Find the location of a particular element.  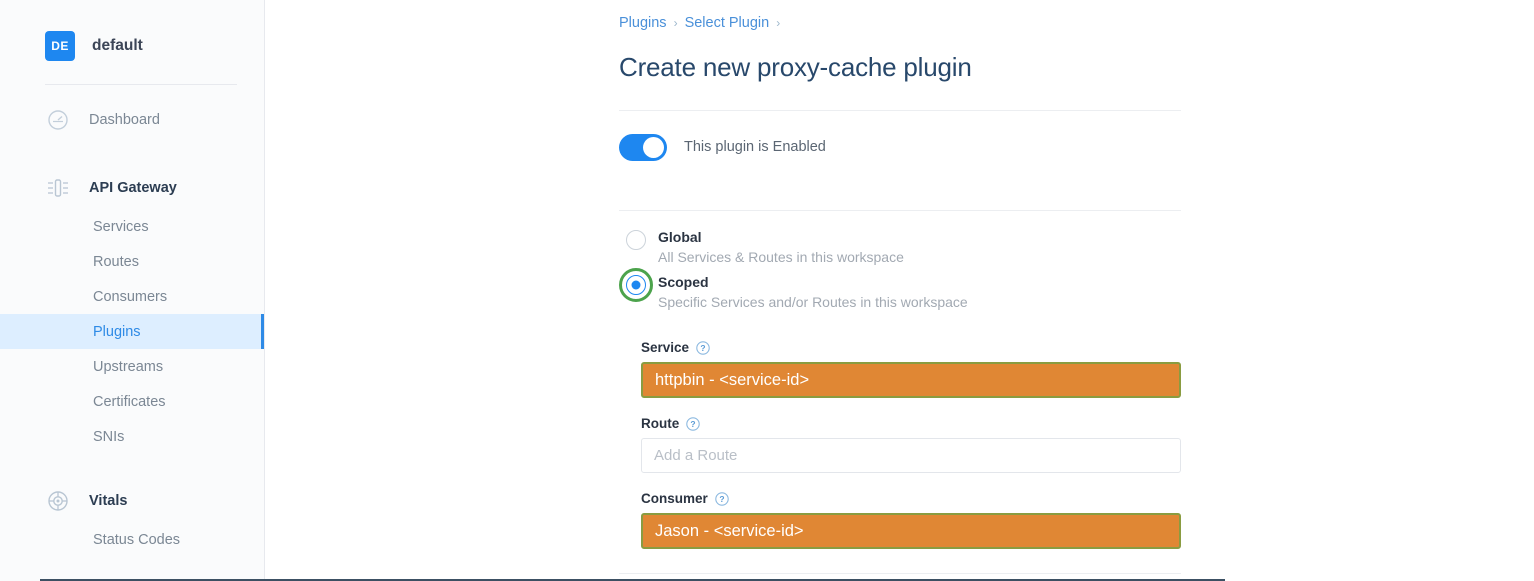

scoped-radio-wrapper is located at coordinates (636, 285).